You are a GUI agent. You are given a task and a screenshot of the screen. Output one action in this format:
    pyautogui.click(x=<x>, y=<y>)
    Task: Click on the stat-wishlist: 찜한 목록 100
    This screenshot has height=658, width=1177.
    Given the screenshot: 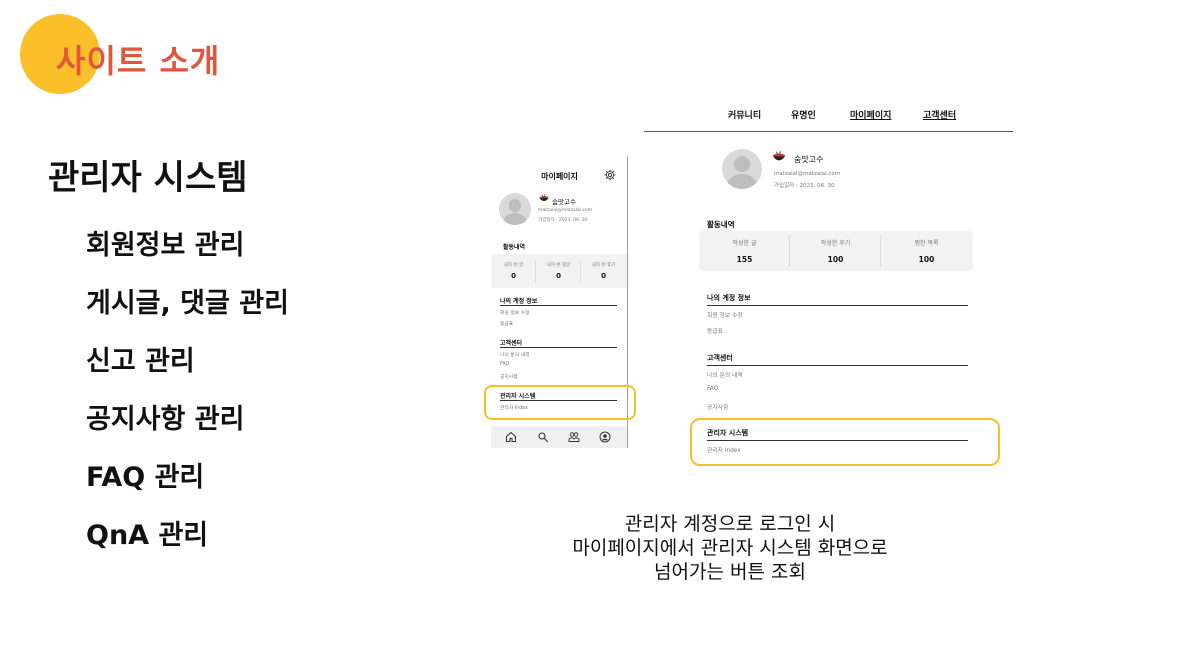 What is the action you would take?
    pyautogui.click(x=926, y=251)
    